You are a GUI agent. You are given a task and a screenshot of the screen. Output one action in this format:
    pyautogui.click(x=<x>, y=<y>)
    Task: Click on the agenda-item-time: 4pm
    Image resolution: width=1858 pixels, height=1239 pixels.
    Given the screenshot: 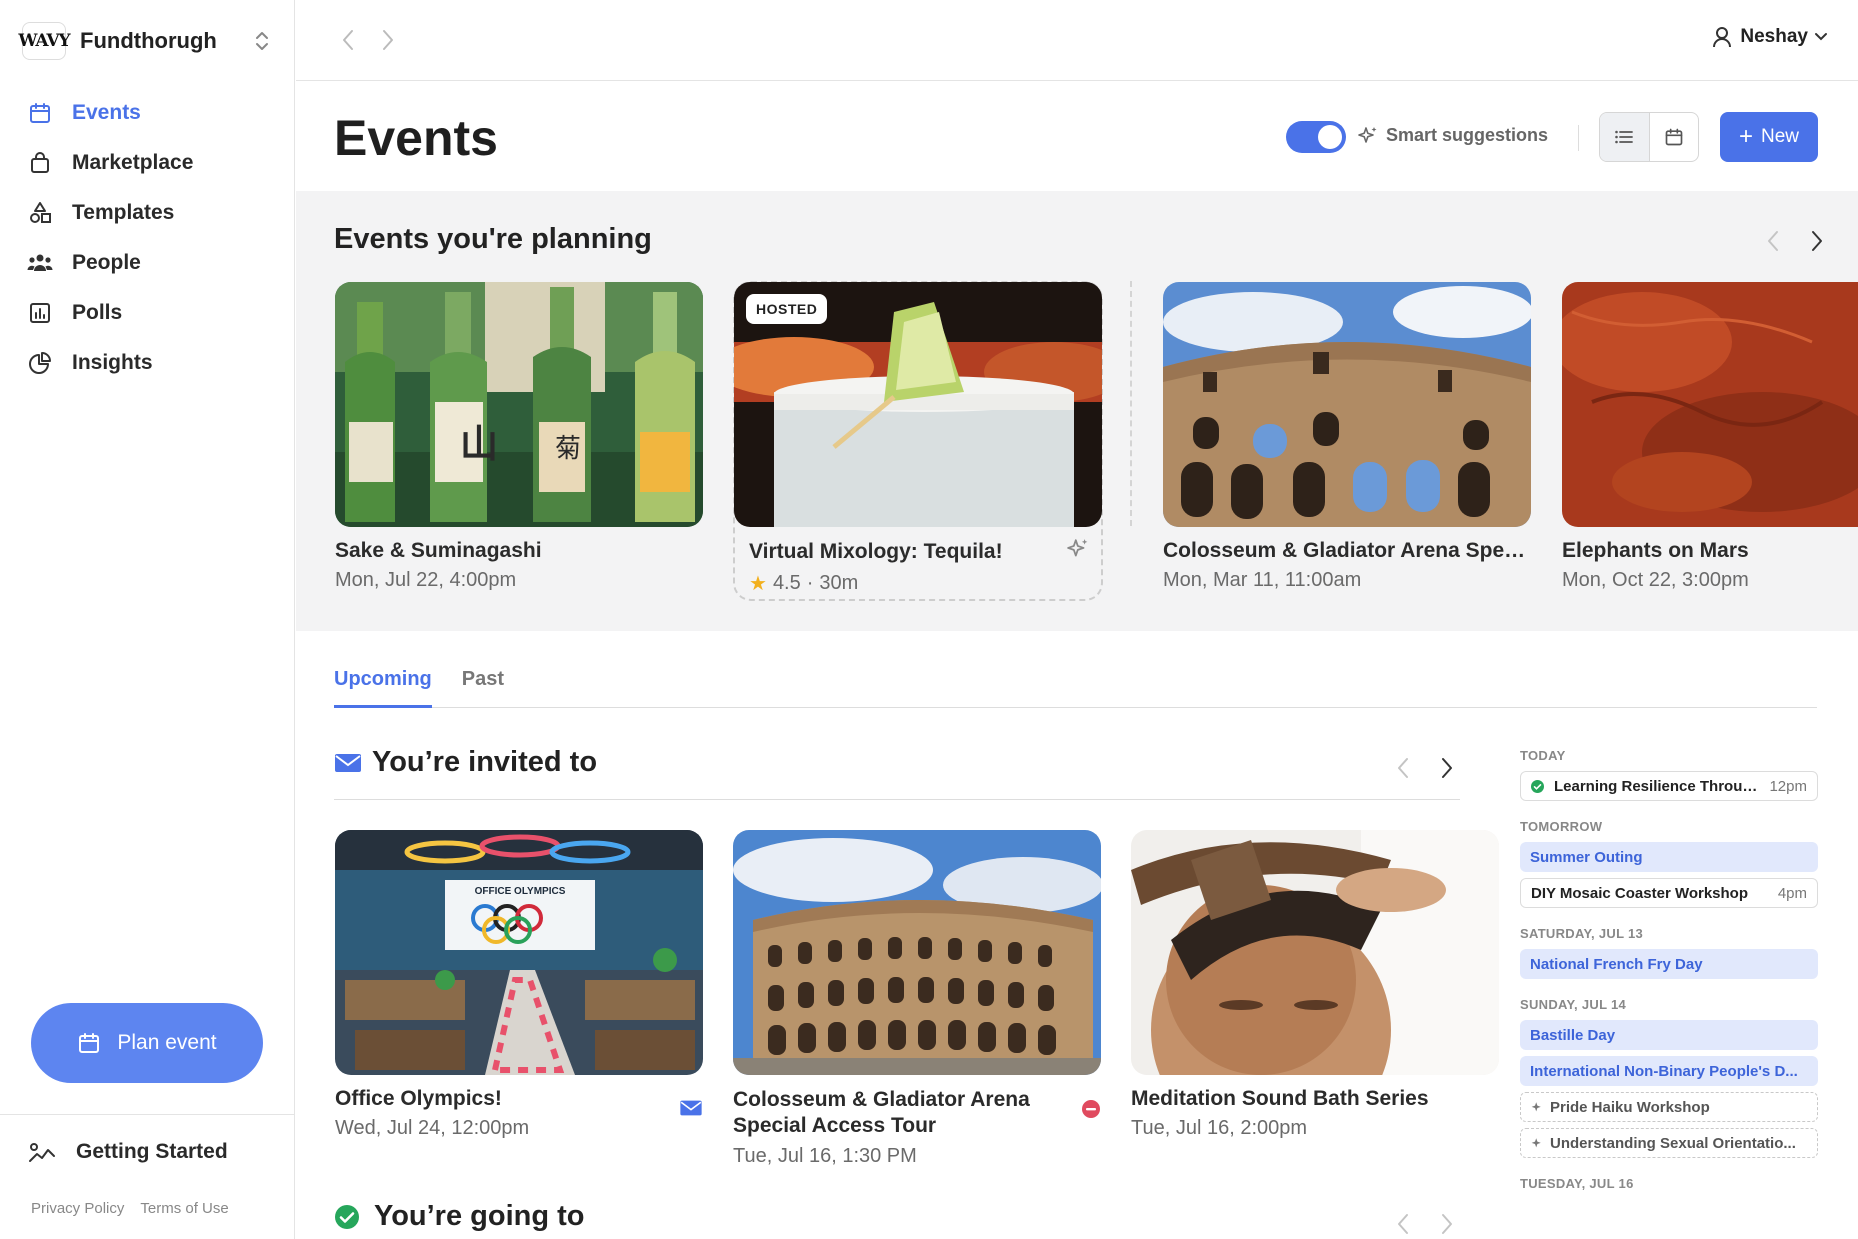 What is the action you would take?
    pyautogui.click(x=1792, y=893)
    